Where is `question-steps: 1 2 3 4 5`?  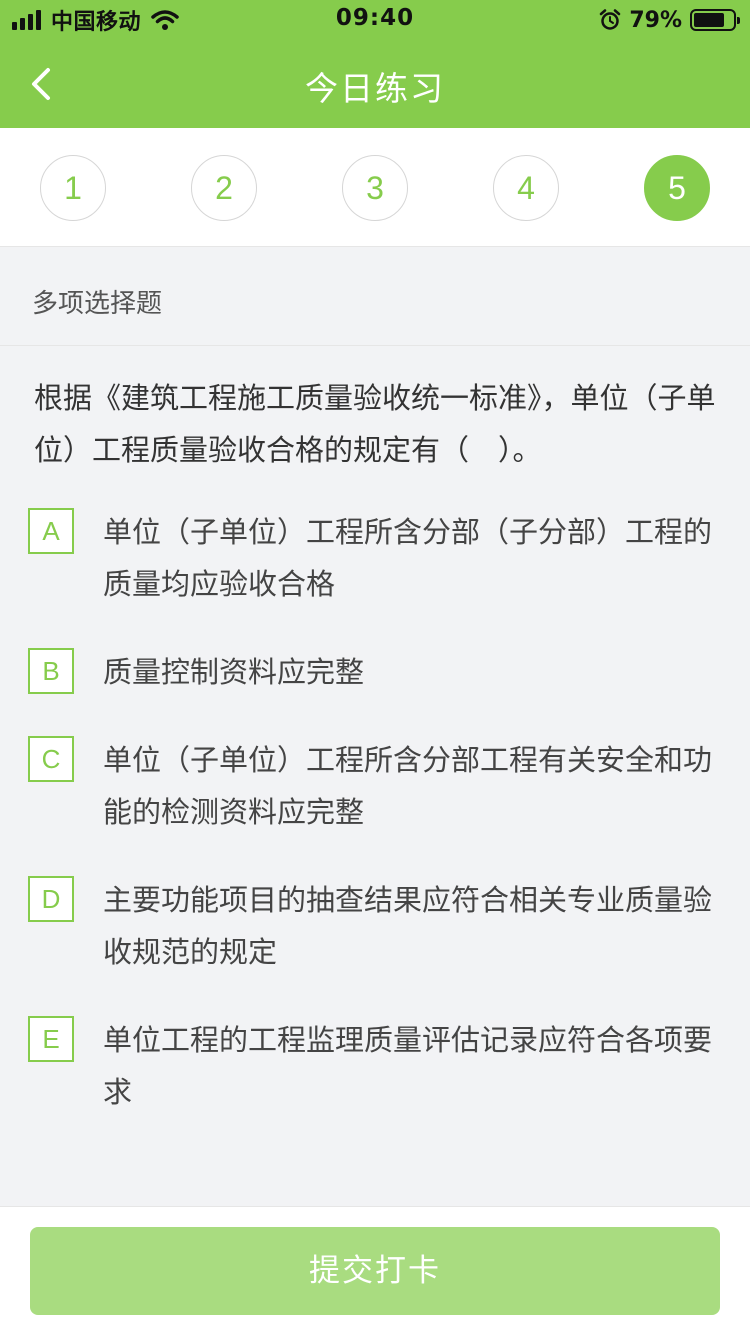 question-steps: 1 2 3 4 5 is located at coordinates (375, 187).